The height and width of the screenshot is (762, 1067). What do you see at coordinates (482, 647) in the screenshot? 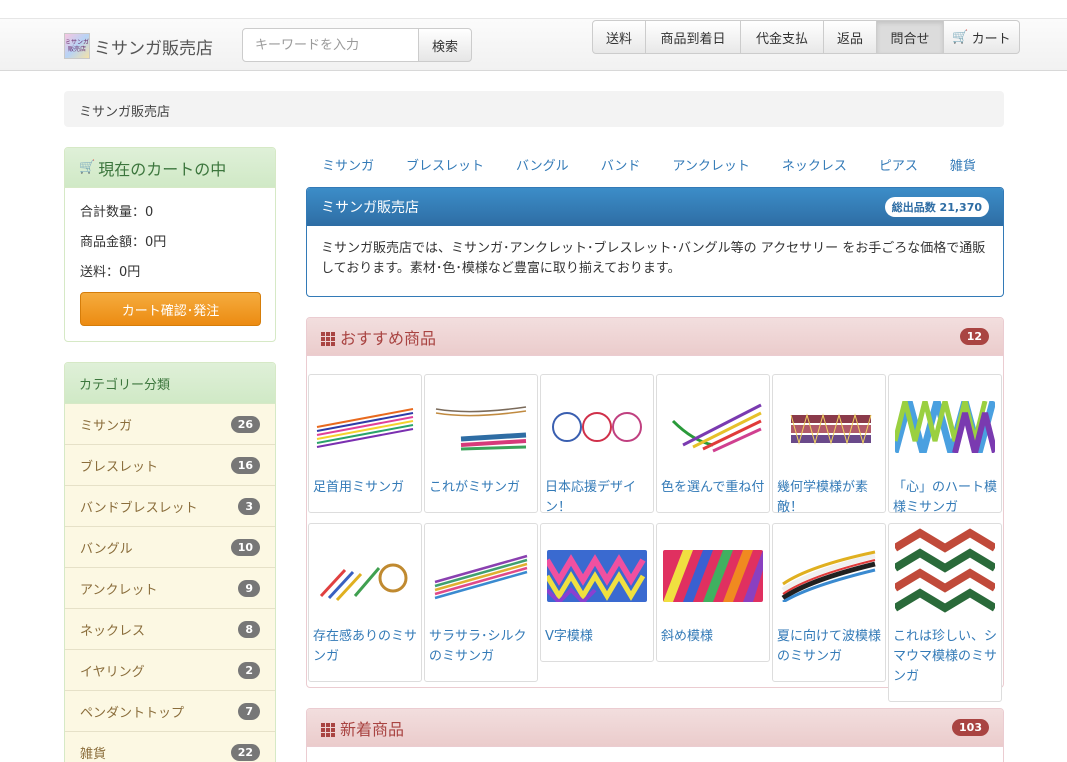
I see `product-name: サラサラ･シルクのミサンガ` at bounding box center [482, 647].